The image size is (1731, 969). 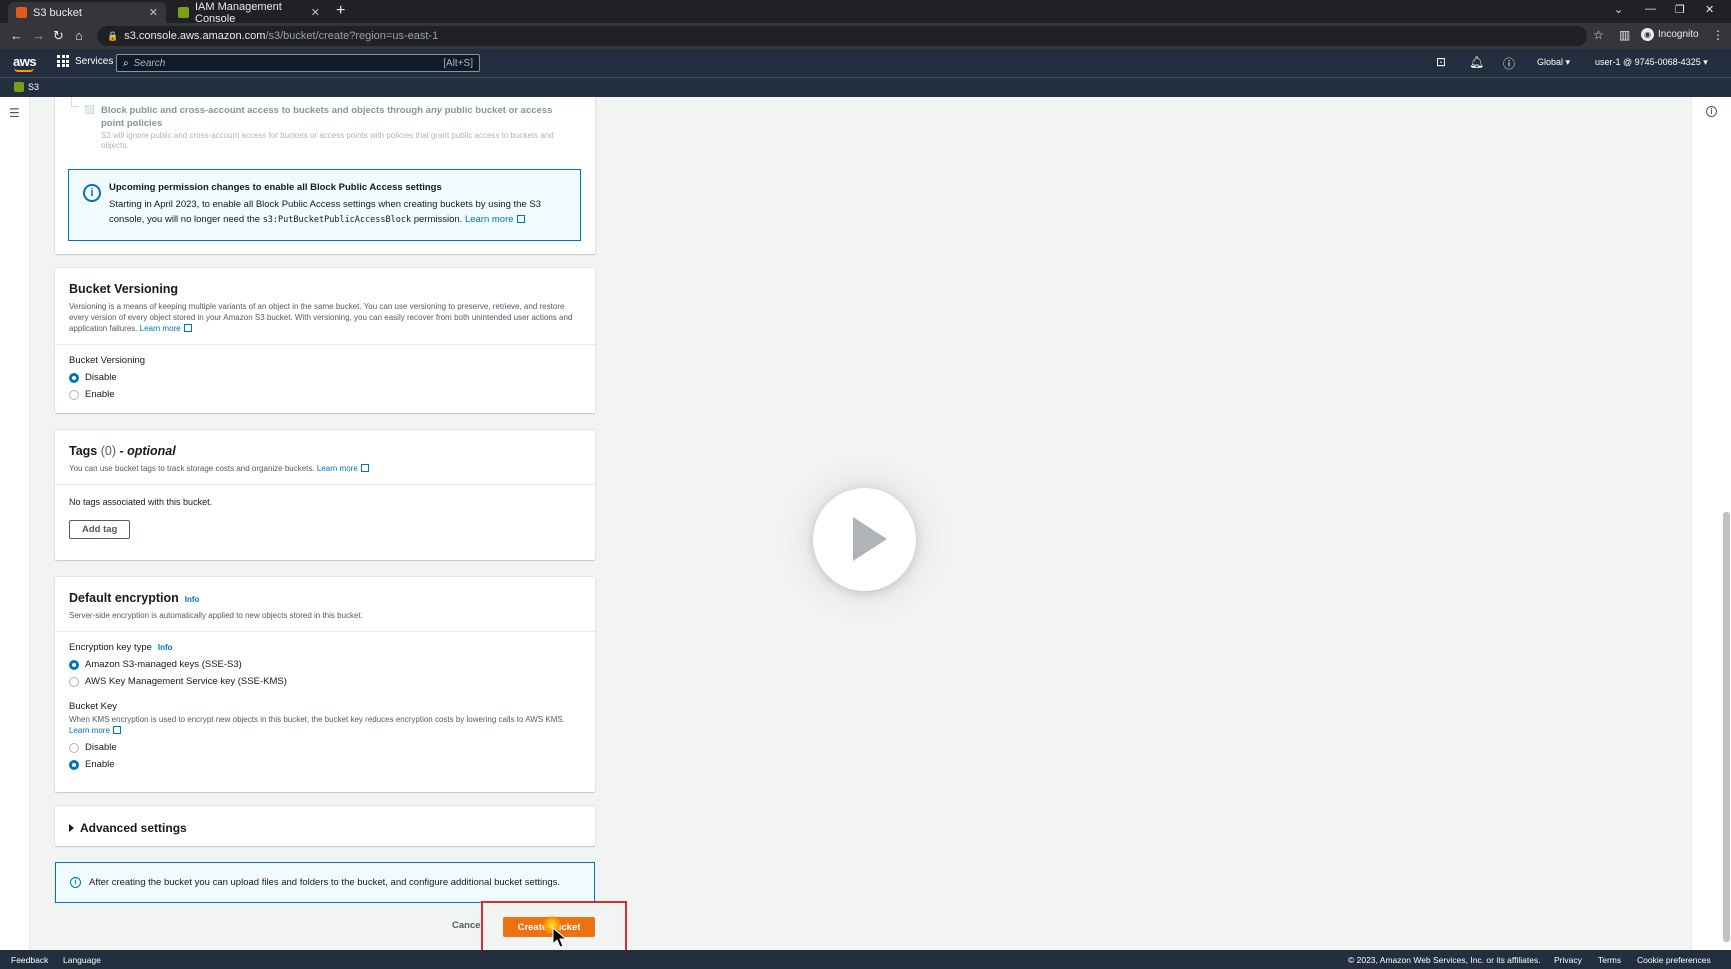 What do you see at coordinates (58, 36) in the screenshot?
I see `reload-icon: ↻` at bounding box center [58, 36].